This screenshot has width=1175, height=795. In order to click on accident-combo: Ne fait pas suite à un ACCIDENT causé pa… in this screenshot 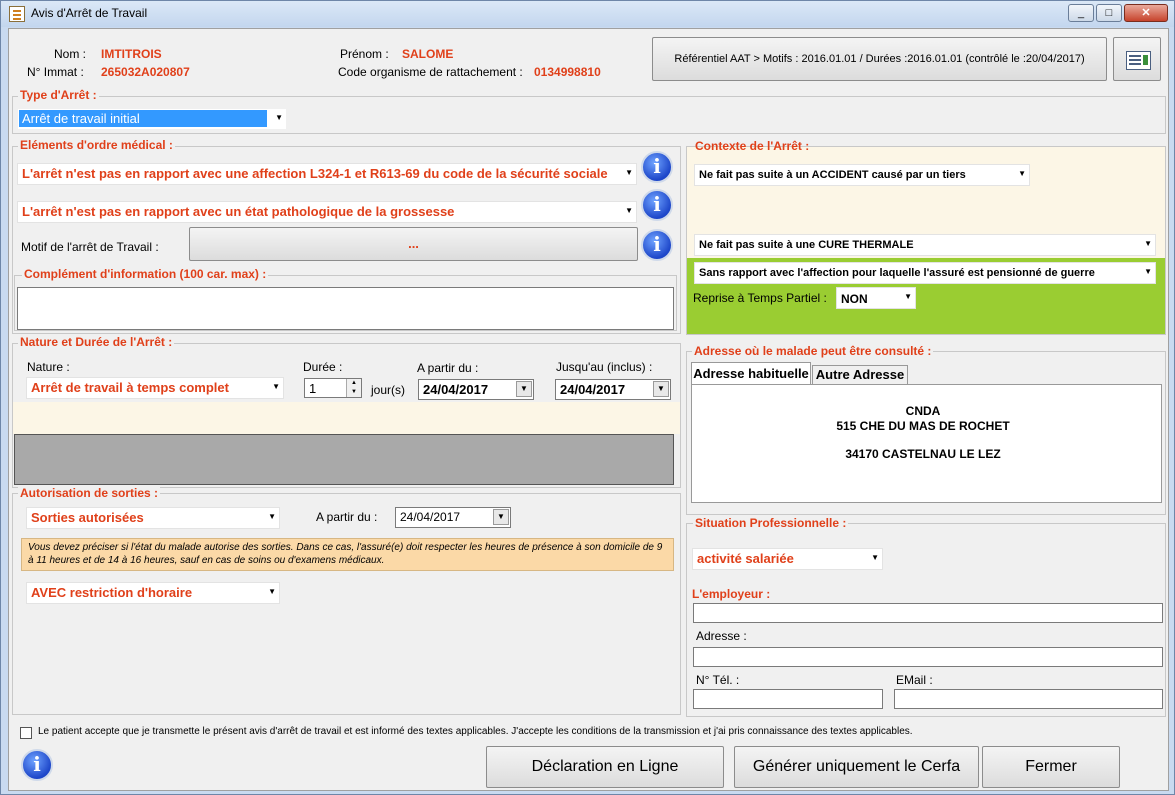, I will do `click(862, 175)`.